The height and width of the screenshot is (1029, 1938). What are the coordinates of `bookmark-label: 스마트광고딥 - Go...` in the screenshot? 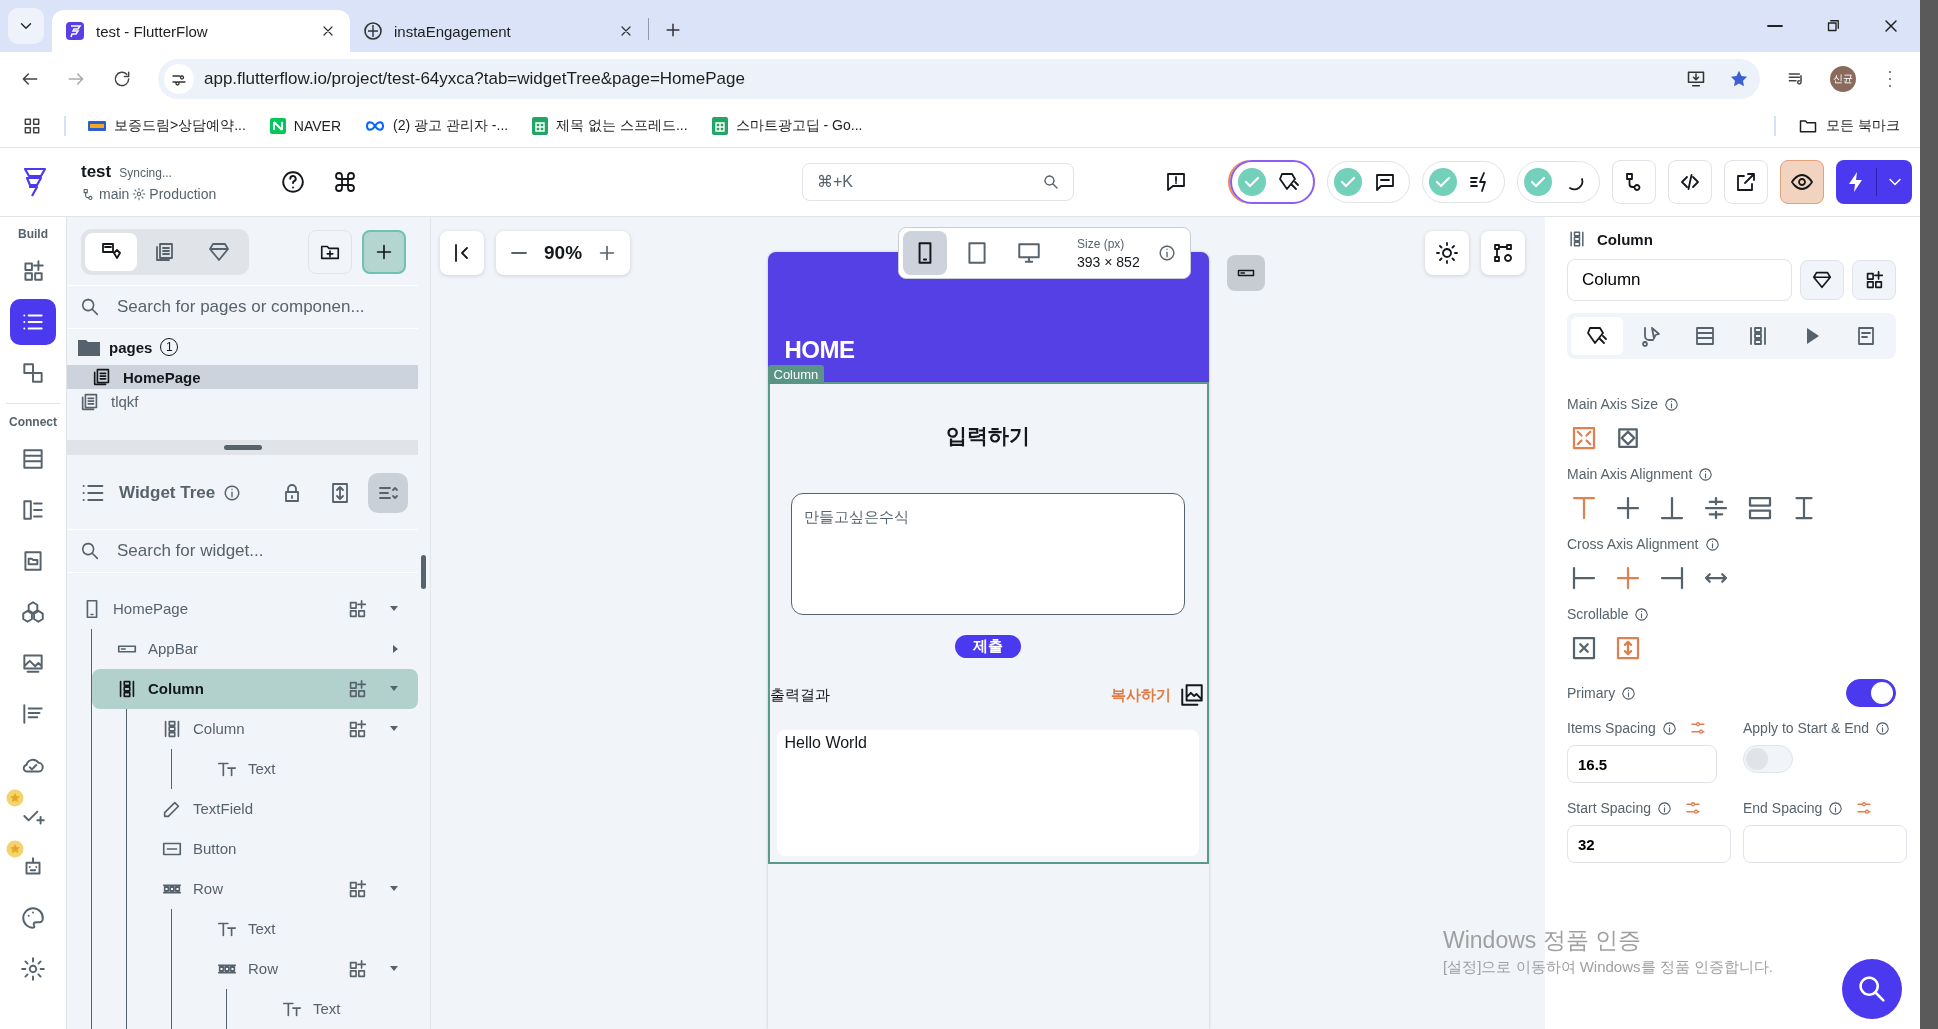 It's located at (799, 126).